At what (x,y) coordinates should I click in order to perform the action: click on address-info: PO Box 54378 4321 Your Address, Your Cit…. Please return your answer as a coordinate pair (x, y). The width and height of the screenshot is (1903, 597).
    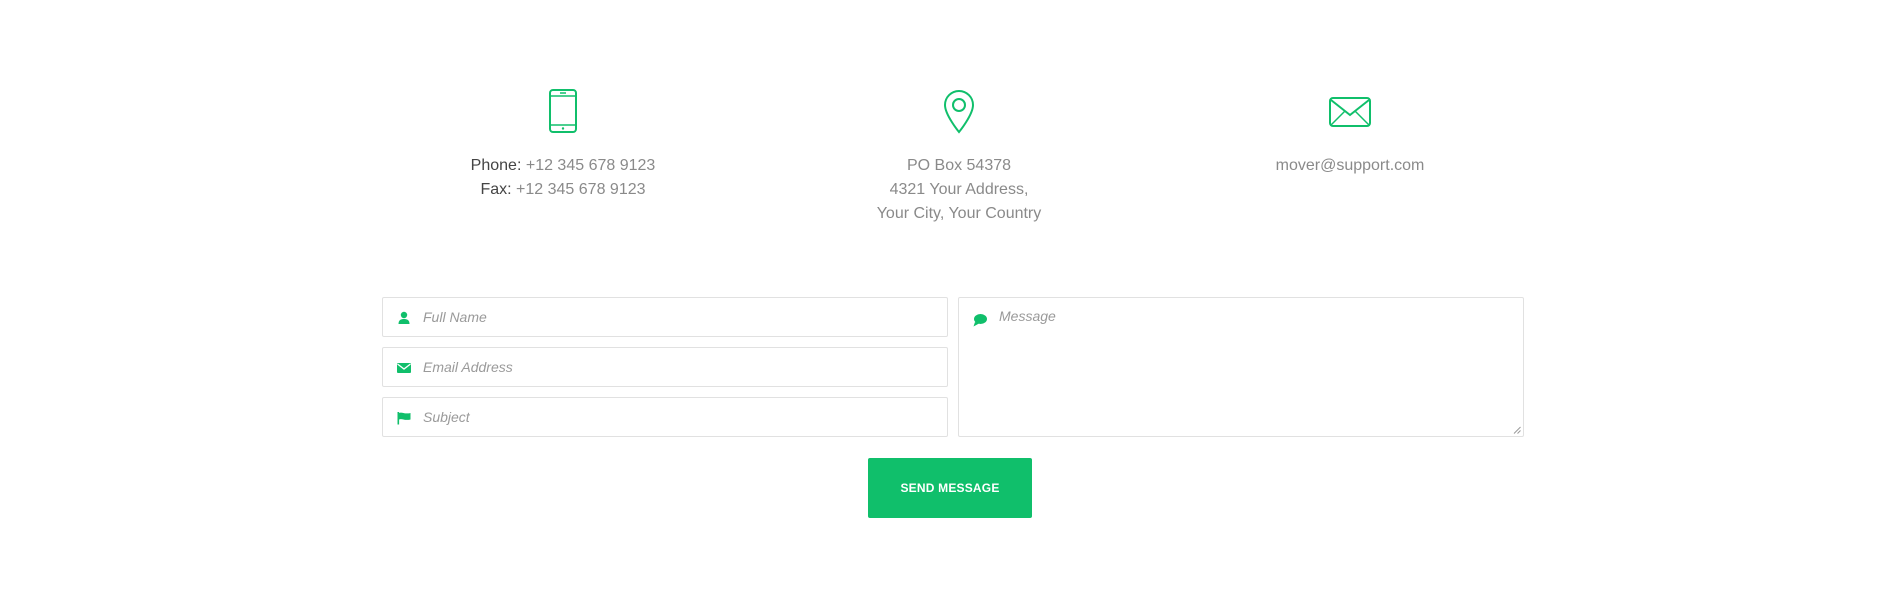
    Looking at the image, I should click on (959, 157).